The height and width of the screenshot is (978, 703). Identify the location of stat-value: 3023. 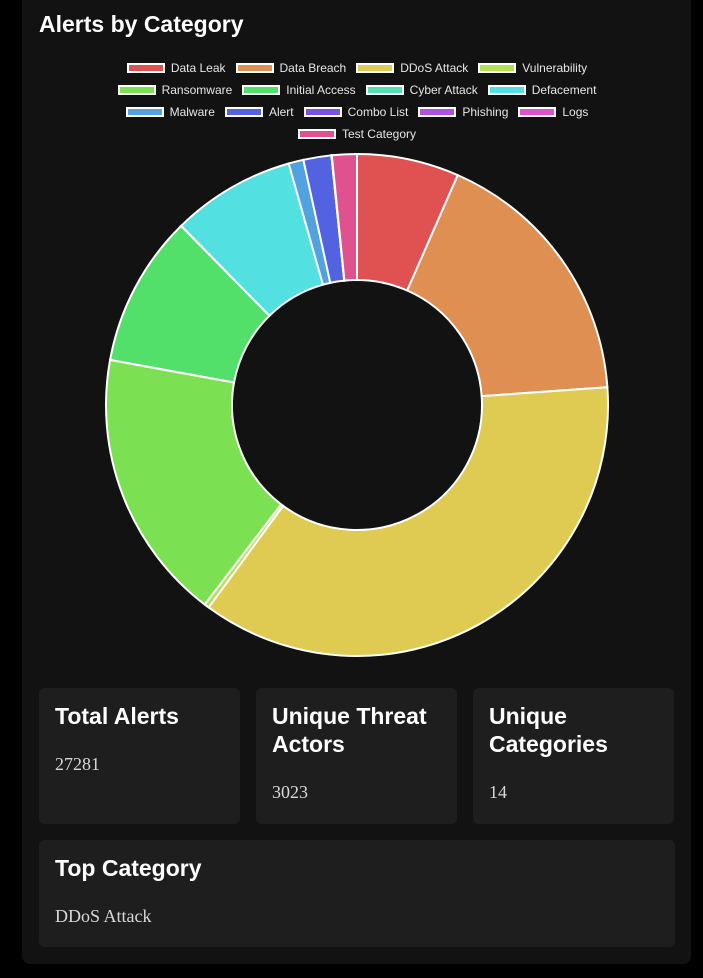
(290, 792).